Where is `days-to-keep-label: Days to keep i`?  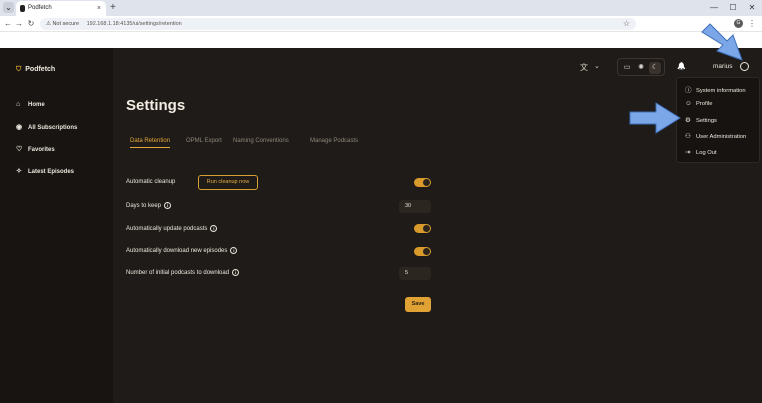
days-to-keep-label: Days to keep i is located at coordinates (149, 205).